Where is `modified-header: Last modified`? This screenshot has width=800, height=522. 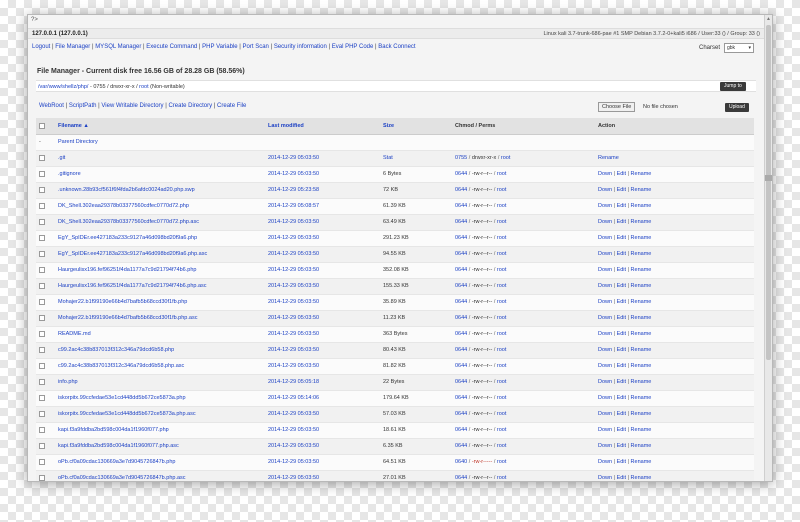 modified-header: Last modified is located at coordinates (325, 126).